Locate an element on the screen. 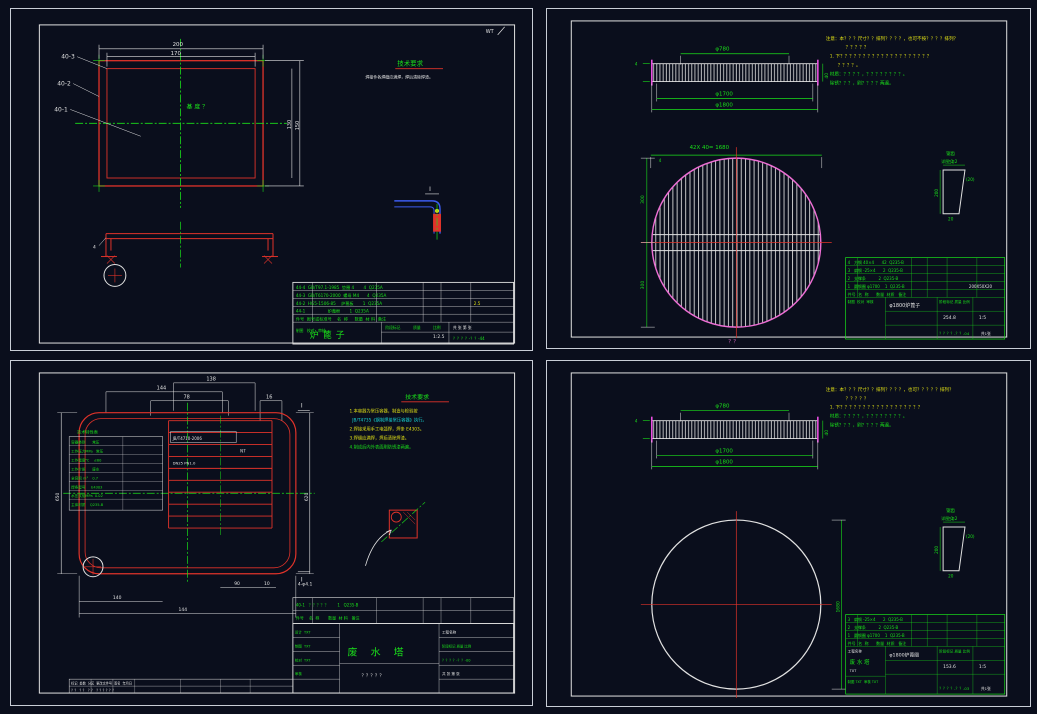 The height and width of the screenshot is (714, 1037). tr-bottom-mark: ？？ is located at coordinates (733, 342).